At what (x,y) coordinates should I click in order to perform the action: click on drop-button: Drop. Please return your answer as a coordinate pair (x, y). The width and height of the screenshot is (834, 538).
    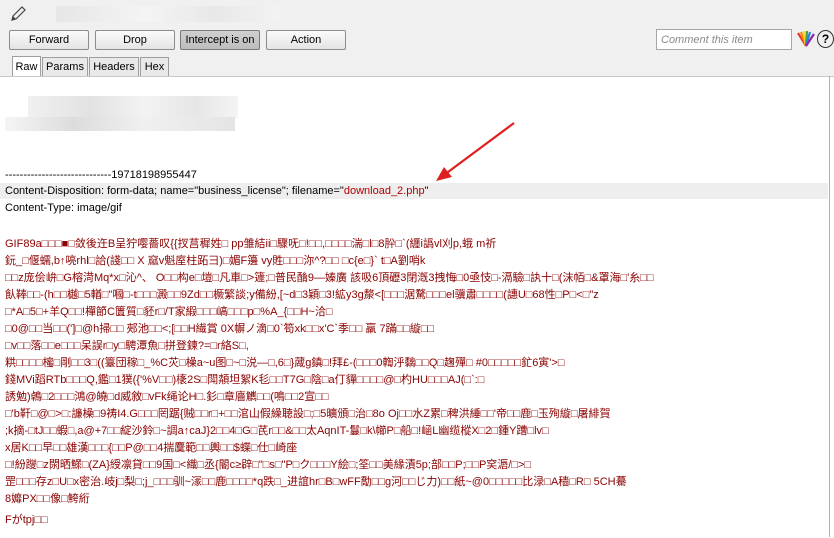
    Looking at the image, I should click on (135, 40).